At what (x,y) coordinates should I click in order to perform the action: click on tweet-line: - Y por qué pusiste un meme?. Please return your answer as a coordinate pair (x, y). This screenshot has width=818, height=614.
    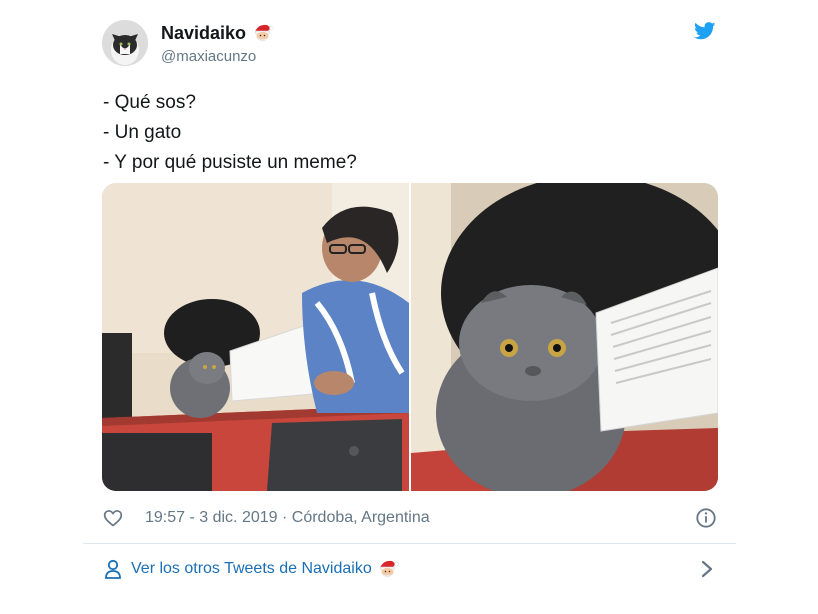
    Looking at the image, I should click on (230, 162).